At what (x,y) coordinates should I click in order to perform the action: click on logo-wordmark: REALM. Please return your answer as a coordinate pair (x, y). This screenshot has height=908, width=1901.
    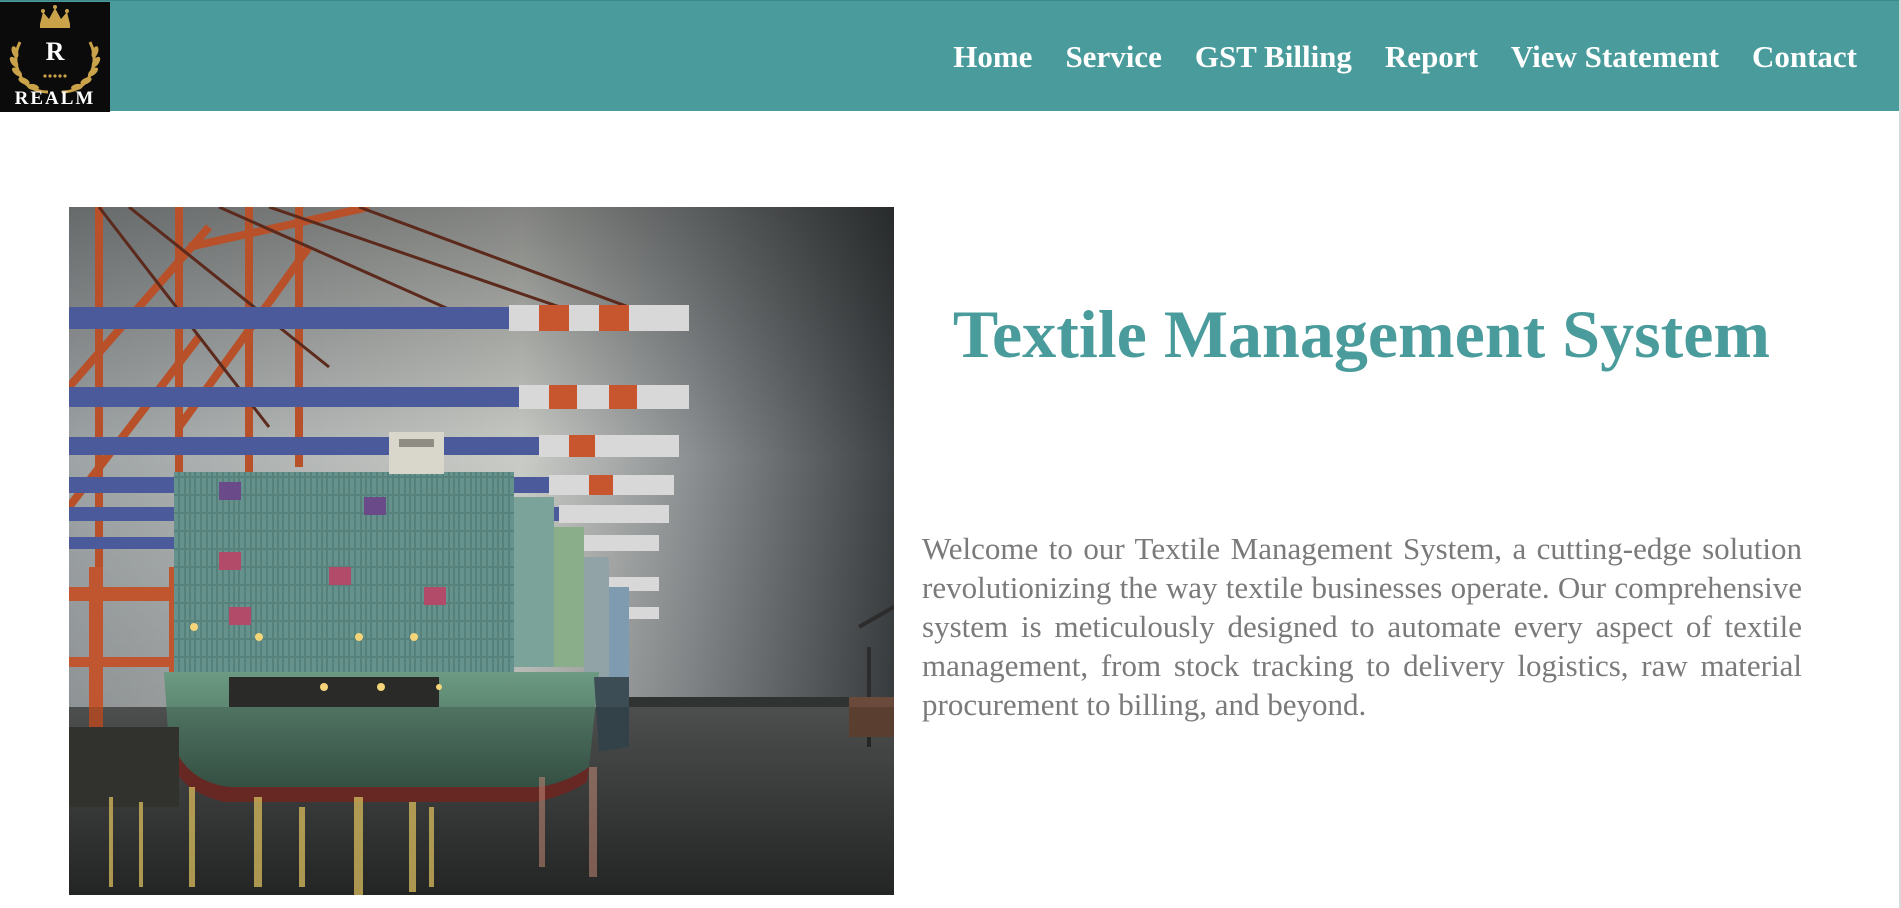
    Looking at the image, I should click on (55, 98).